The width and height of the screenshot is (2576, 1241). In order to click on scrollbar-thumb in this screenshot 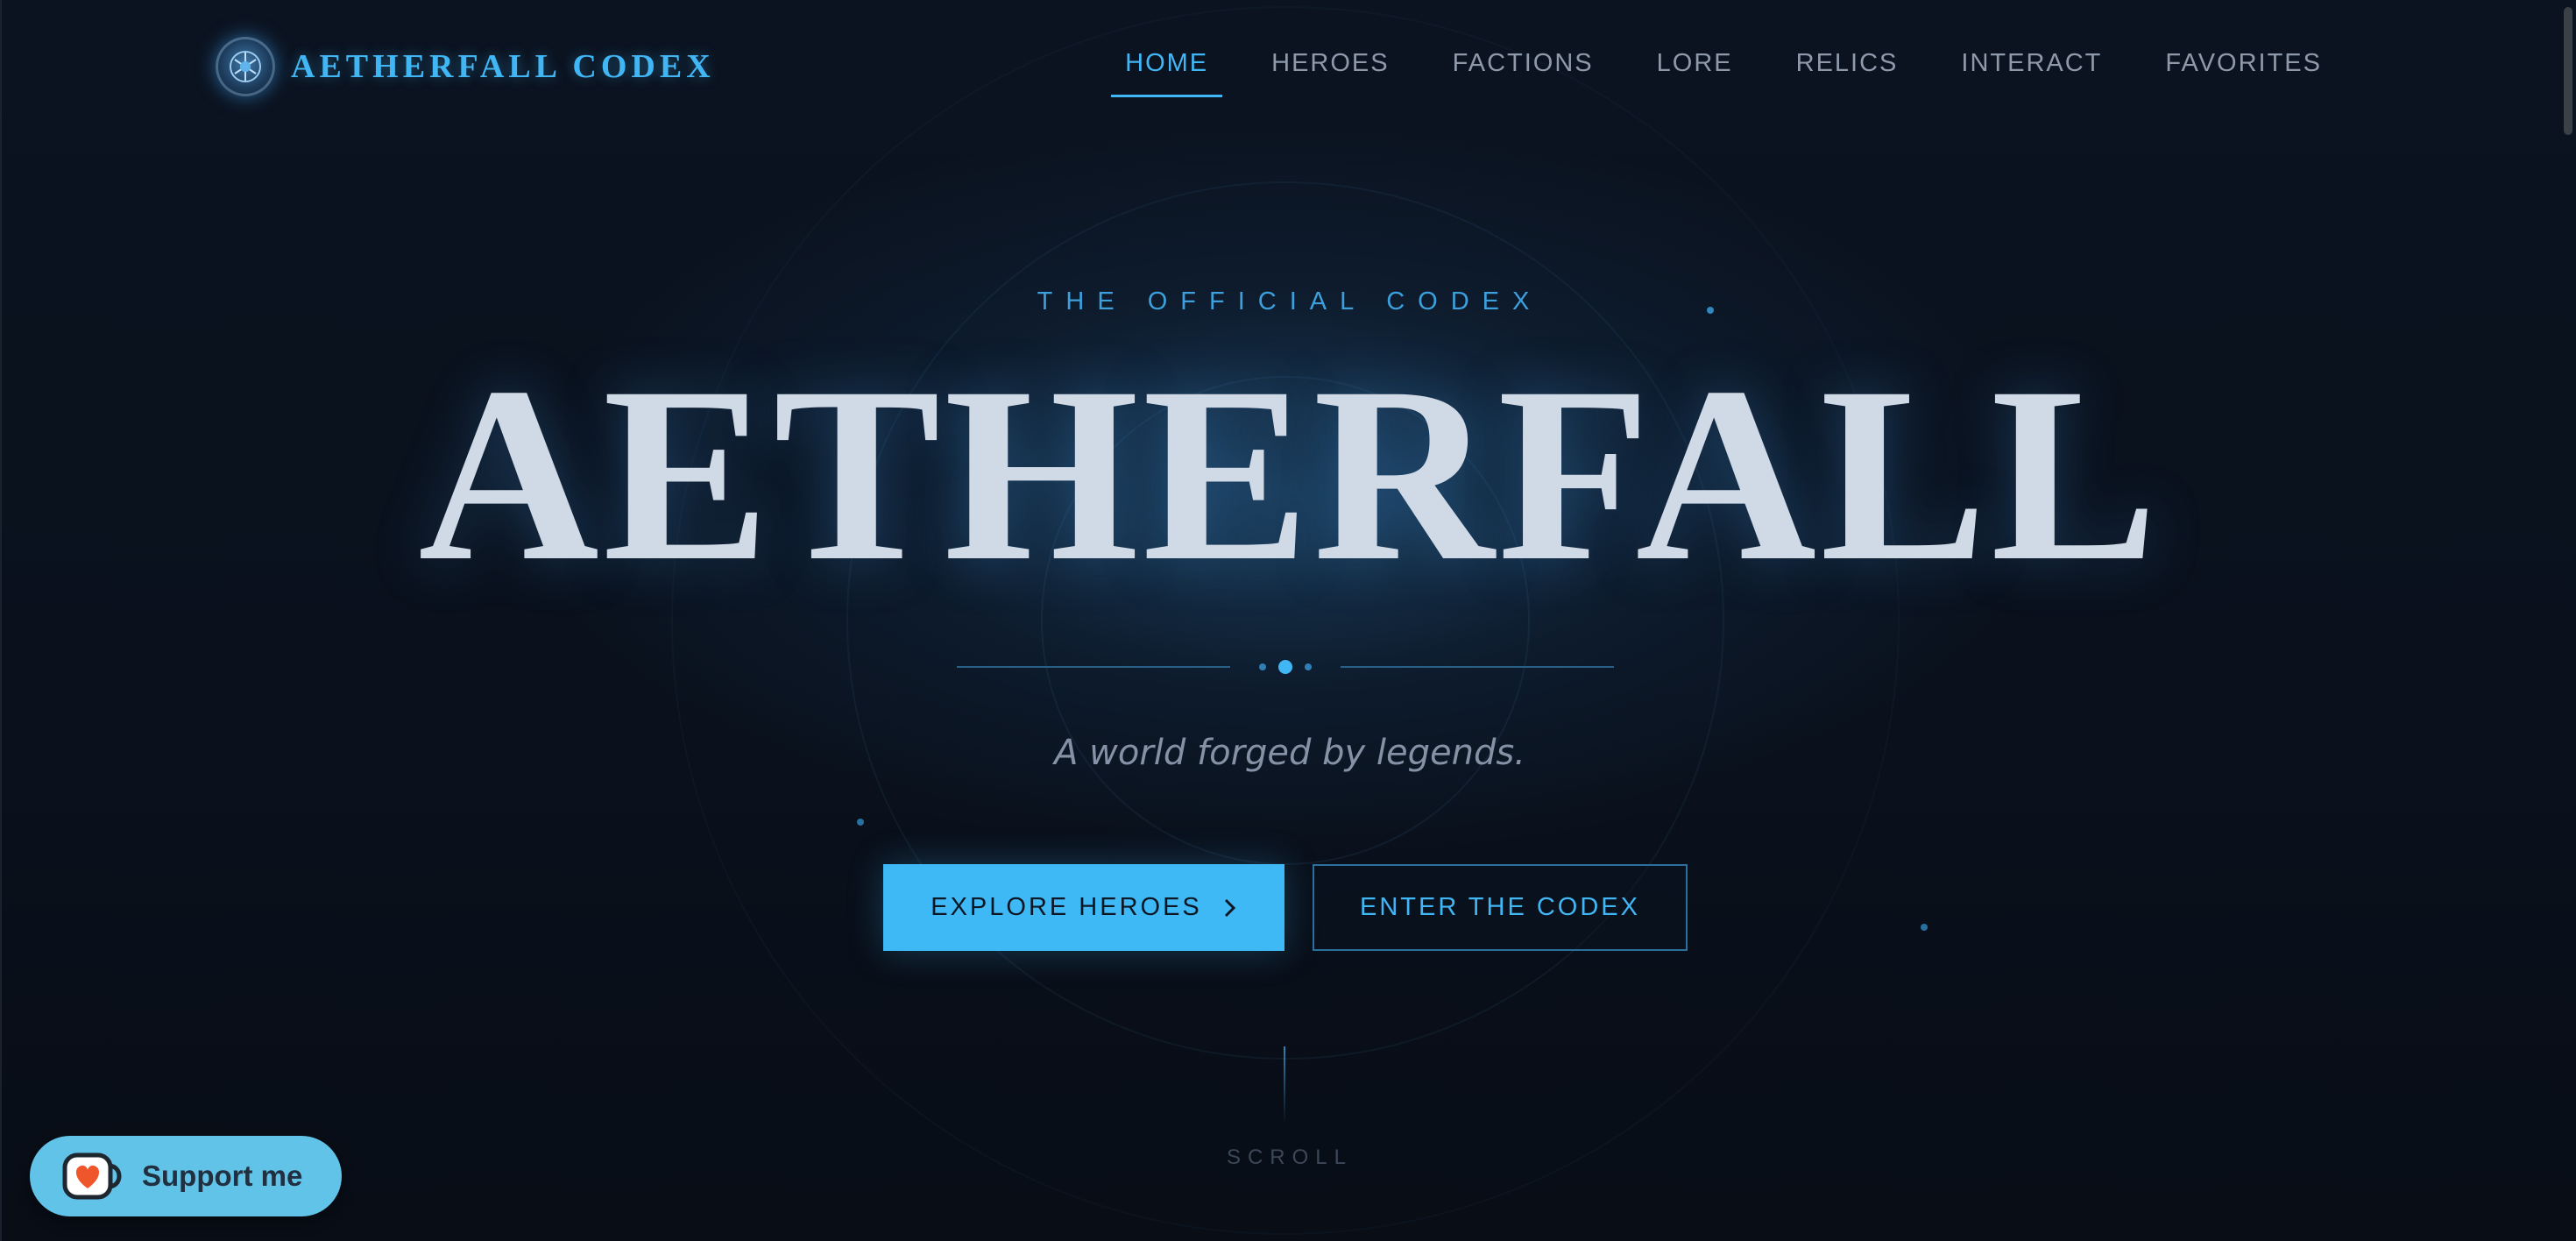, I will do `click(2568, 71)`.